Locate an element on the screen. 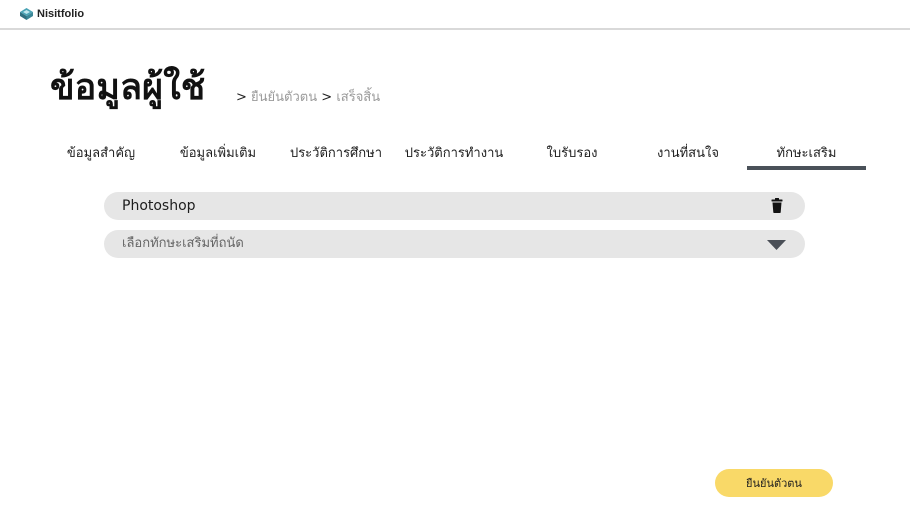 The height and width of the screenshot is (512, 910). skill-select-dropdown: เลือกทักษะเสริมที่ถนัด is located at coordinates (454, 244).